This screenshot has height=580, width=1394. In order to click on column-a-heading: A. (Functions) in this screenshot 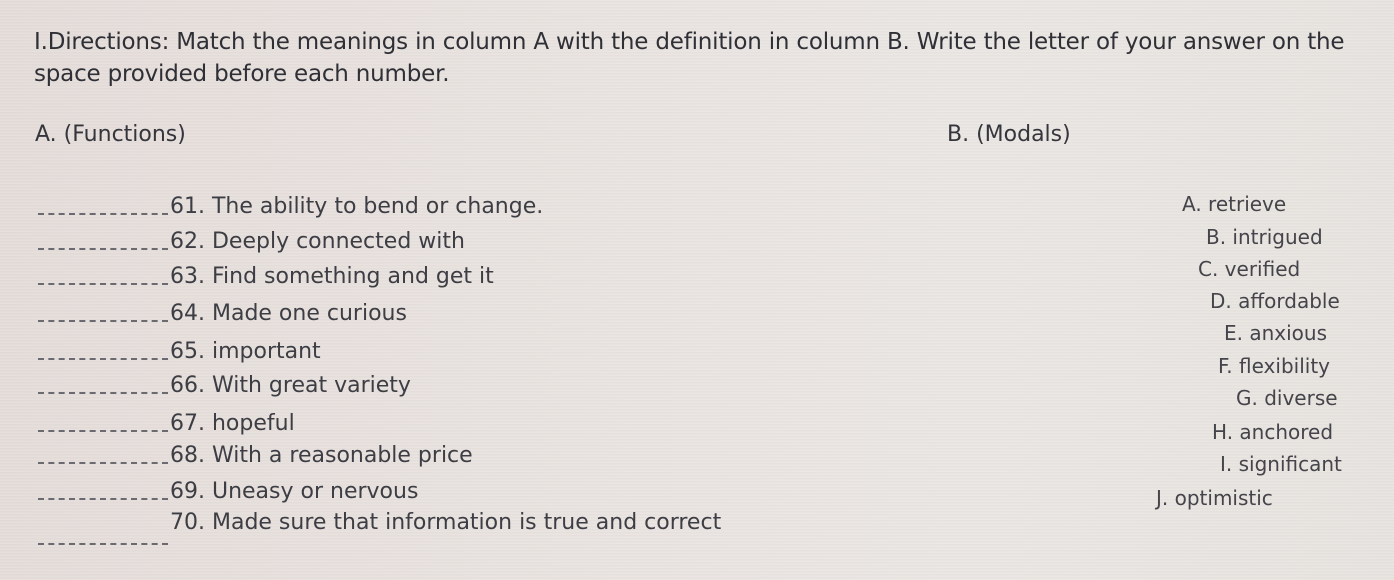, I will do `click(110, 134)`.